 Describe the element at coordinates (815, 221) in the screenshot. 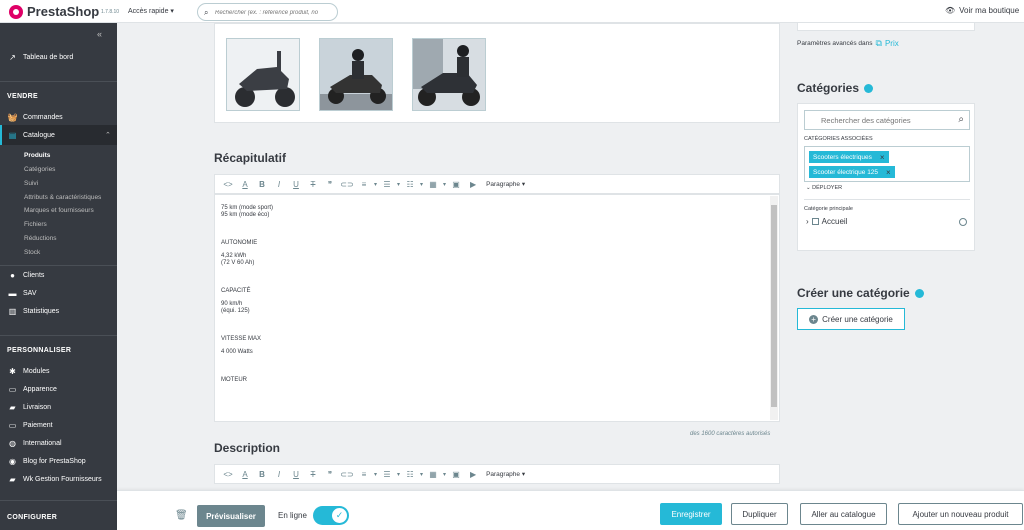

I see `category-checkbox` at that location.